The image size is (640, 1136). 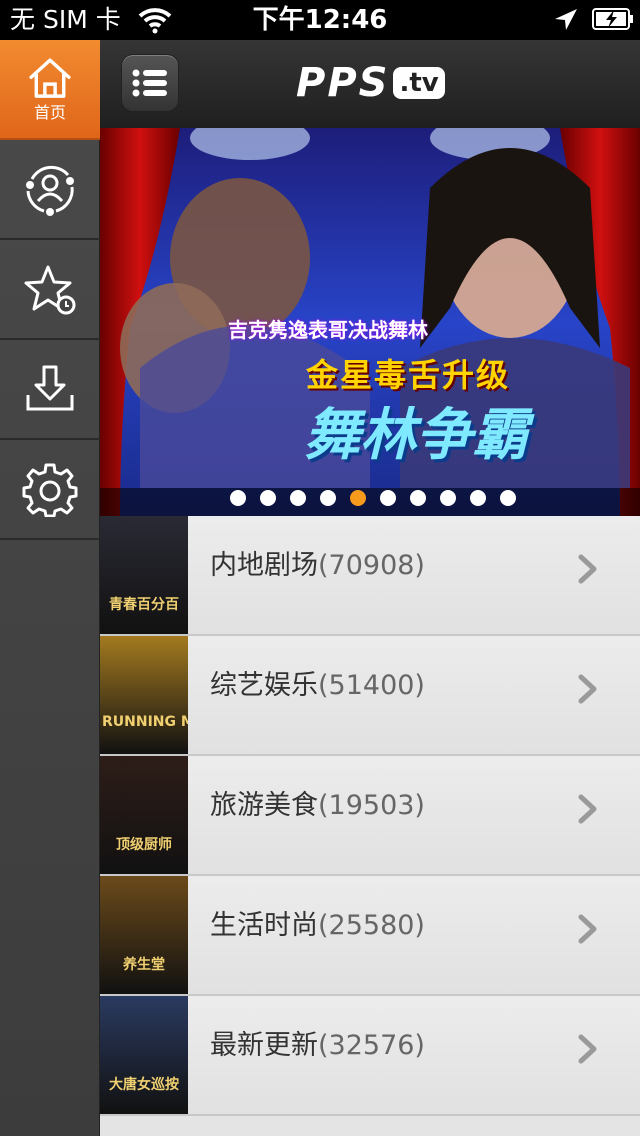 I want to click on sidebar-item-settings, so click(x=50, y=490).